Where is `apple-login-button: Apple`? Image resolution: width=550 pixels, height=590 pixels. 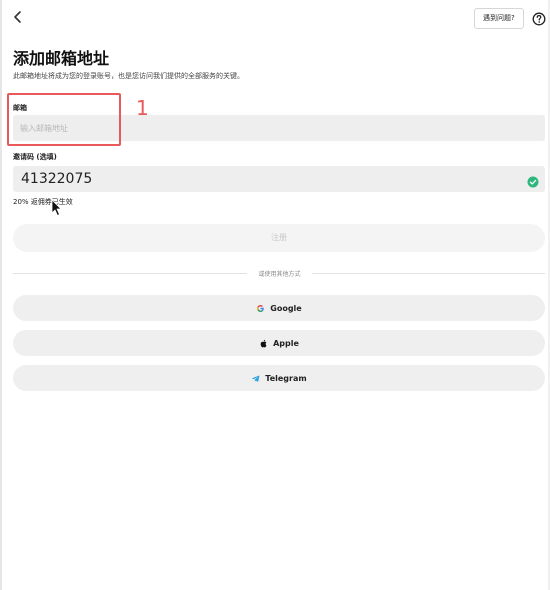
apple-login-button: Apple is located at coordinates (279, 343).